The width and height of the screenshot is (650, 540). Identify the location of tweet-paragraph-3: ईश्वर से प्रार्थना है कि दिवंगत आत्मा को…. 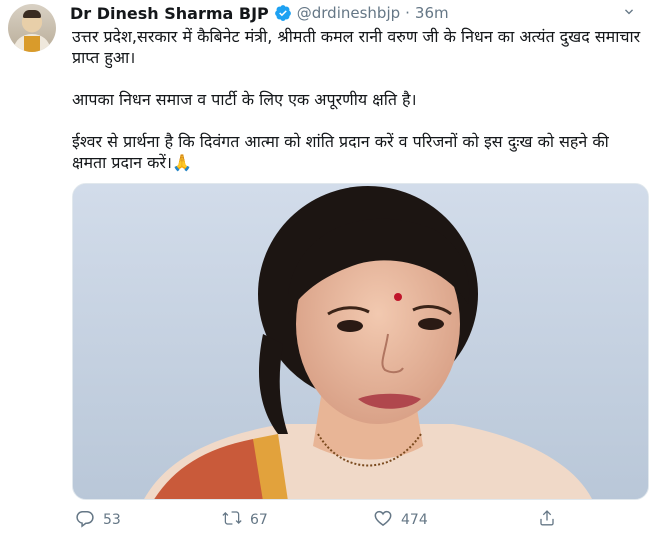
(340, 152).